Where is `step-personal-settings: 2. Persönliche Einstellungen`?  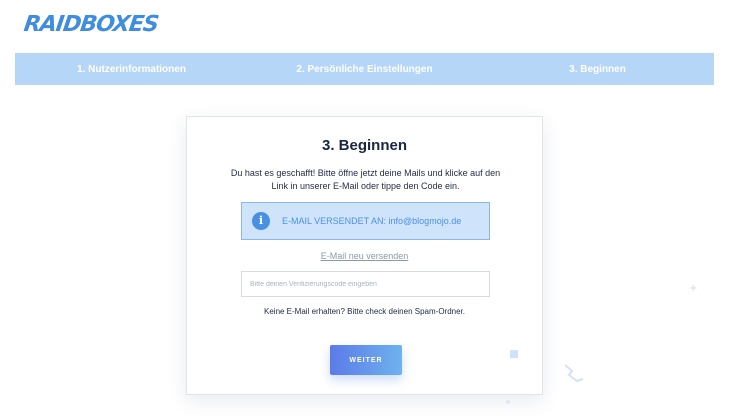 step-personal-settings: 2. Persönliche Einstellungen is located at coordinates (364, 69).